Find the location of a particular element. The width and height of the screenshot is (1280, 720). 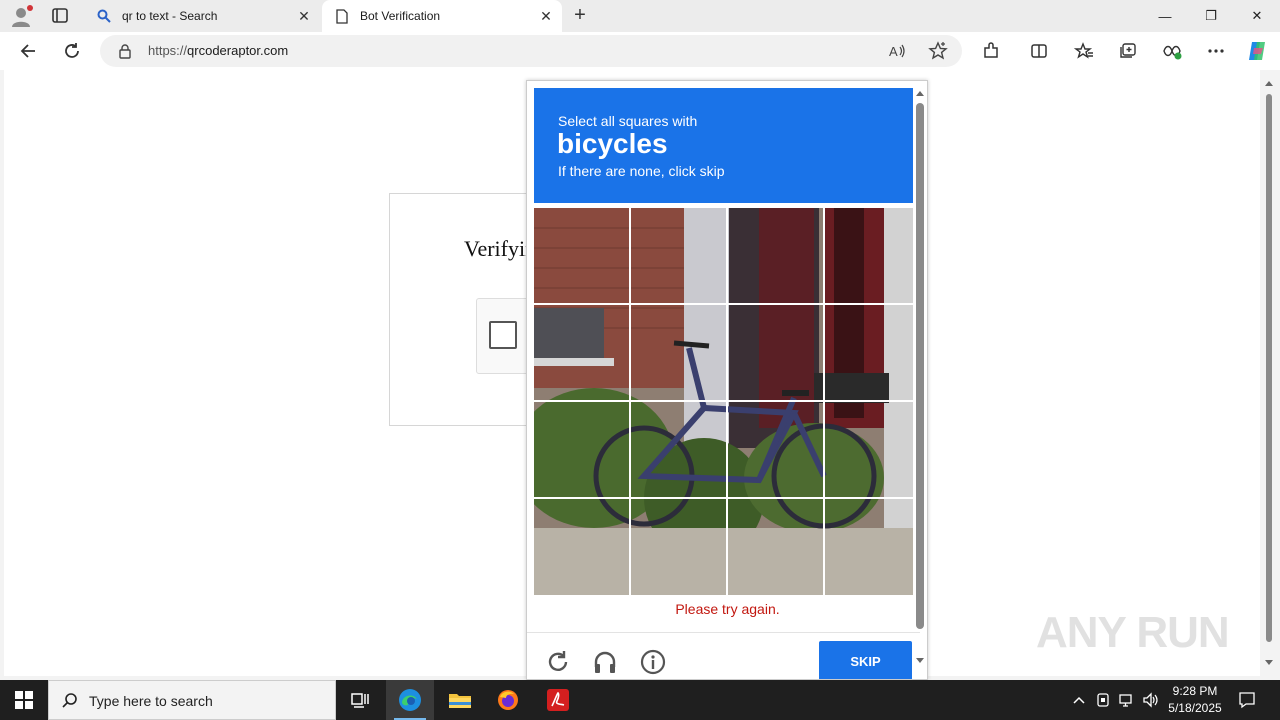

address-bar: https://qrcoderaptor.com A is located at coordinates (531, 51).